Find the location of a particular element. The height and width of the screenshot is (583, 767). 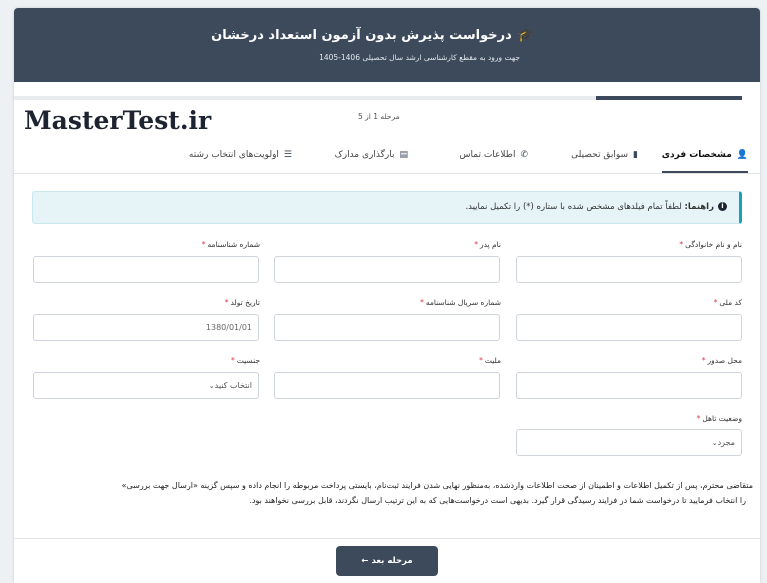

id-serial-label: شماره سریال شناسنامه* is located at coordinates (460, 302).